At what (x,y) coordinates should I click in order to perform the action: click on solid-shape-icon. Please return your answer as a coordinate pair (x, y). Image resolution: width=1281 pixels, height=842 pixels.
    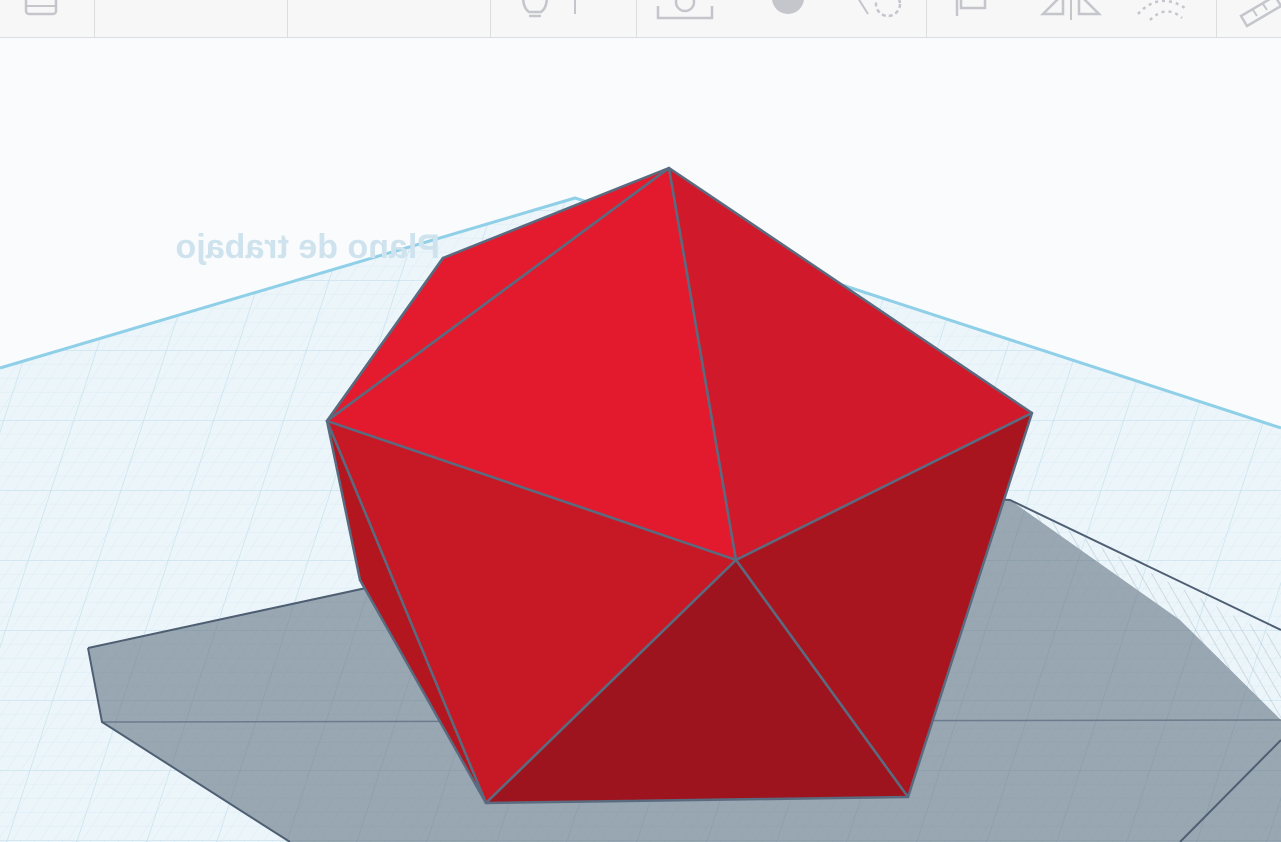
    Looking at the image, I should click on (790, 18).